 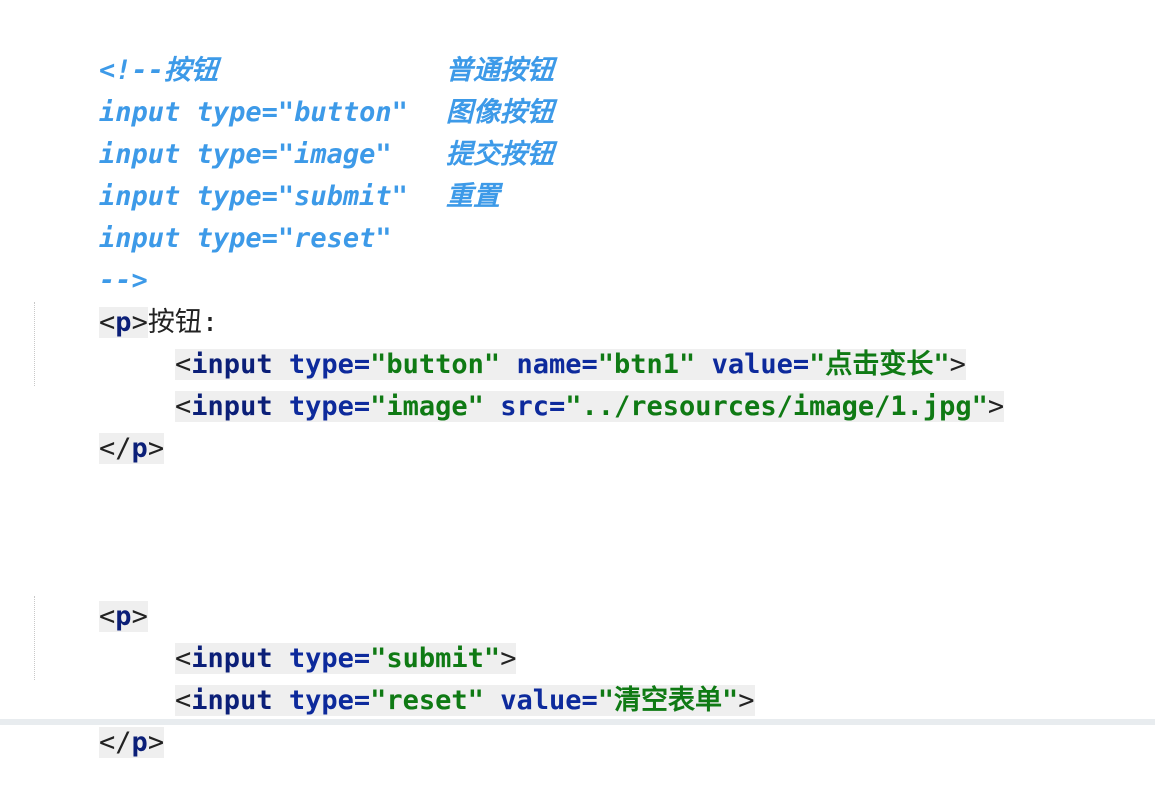 What do you see at coordinates (126, 47) in the screenshot?
I see `comment-open-line: <!--按钮` at bounding box center [126, 47].